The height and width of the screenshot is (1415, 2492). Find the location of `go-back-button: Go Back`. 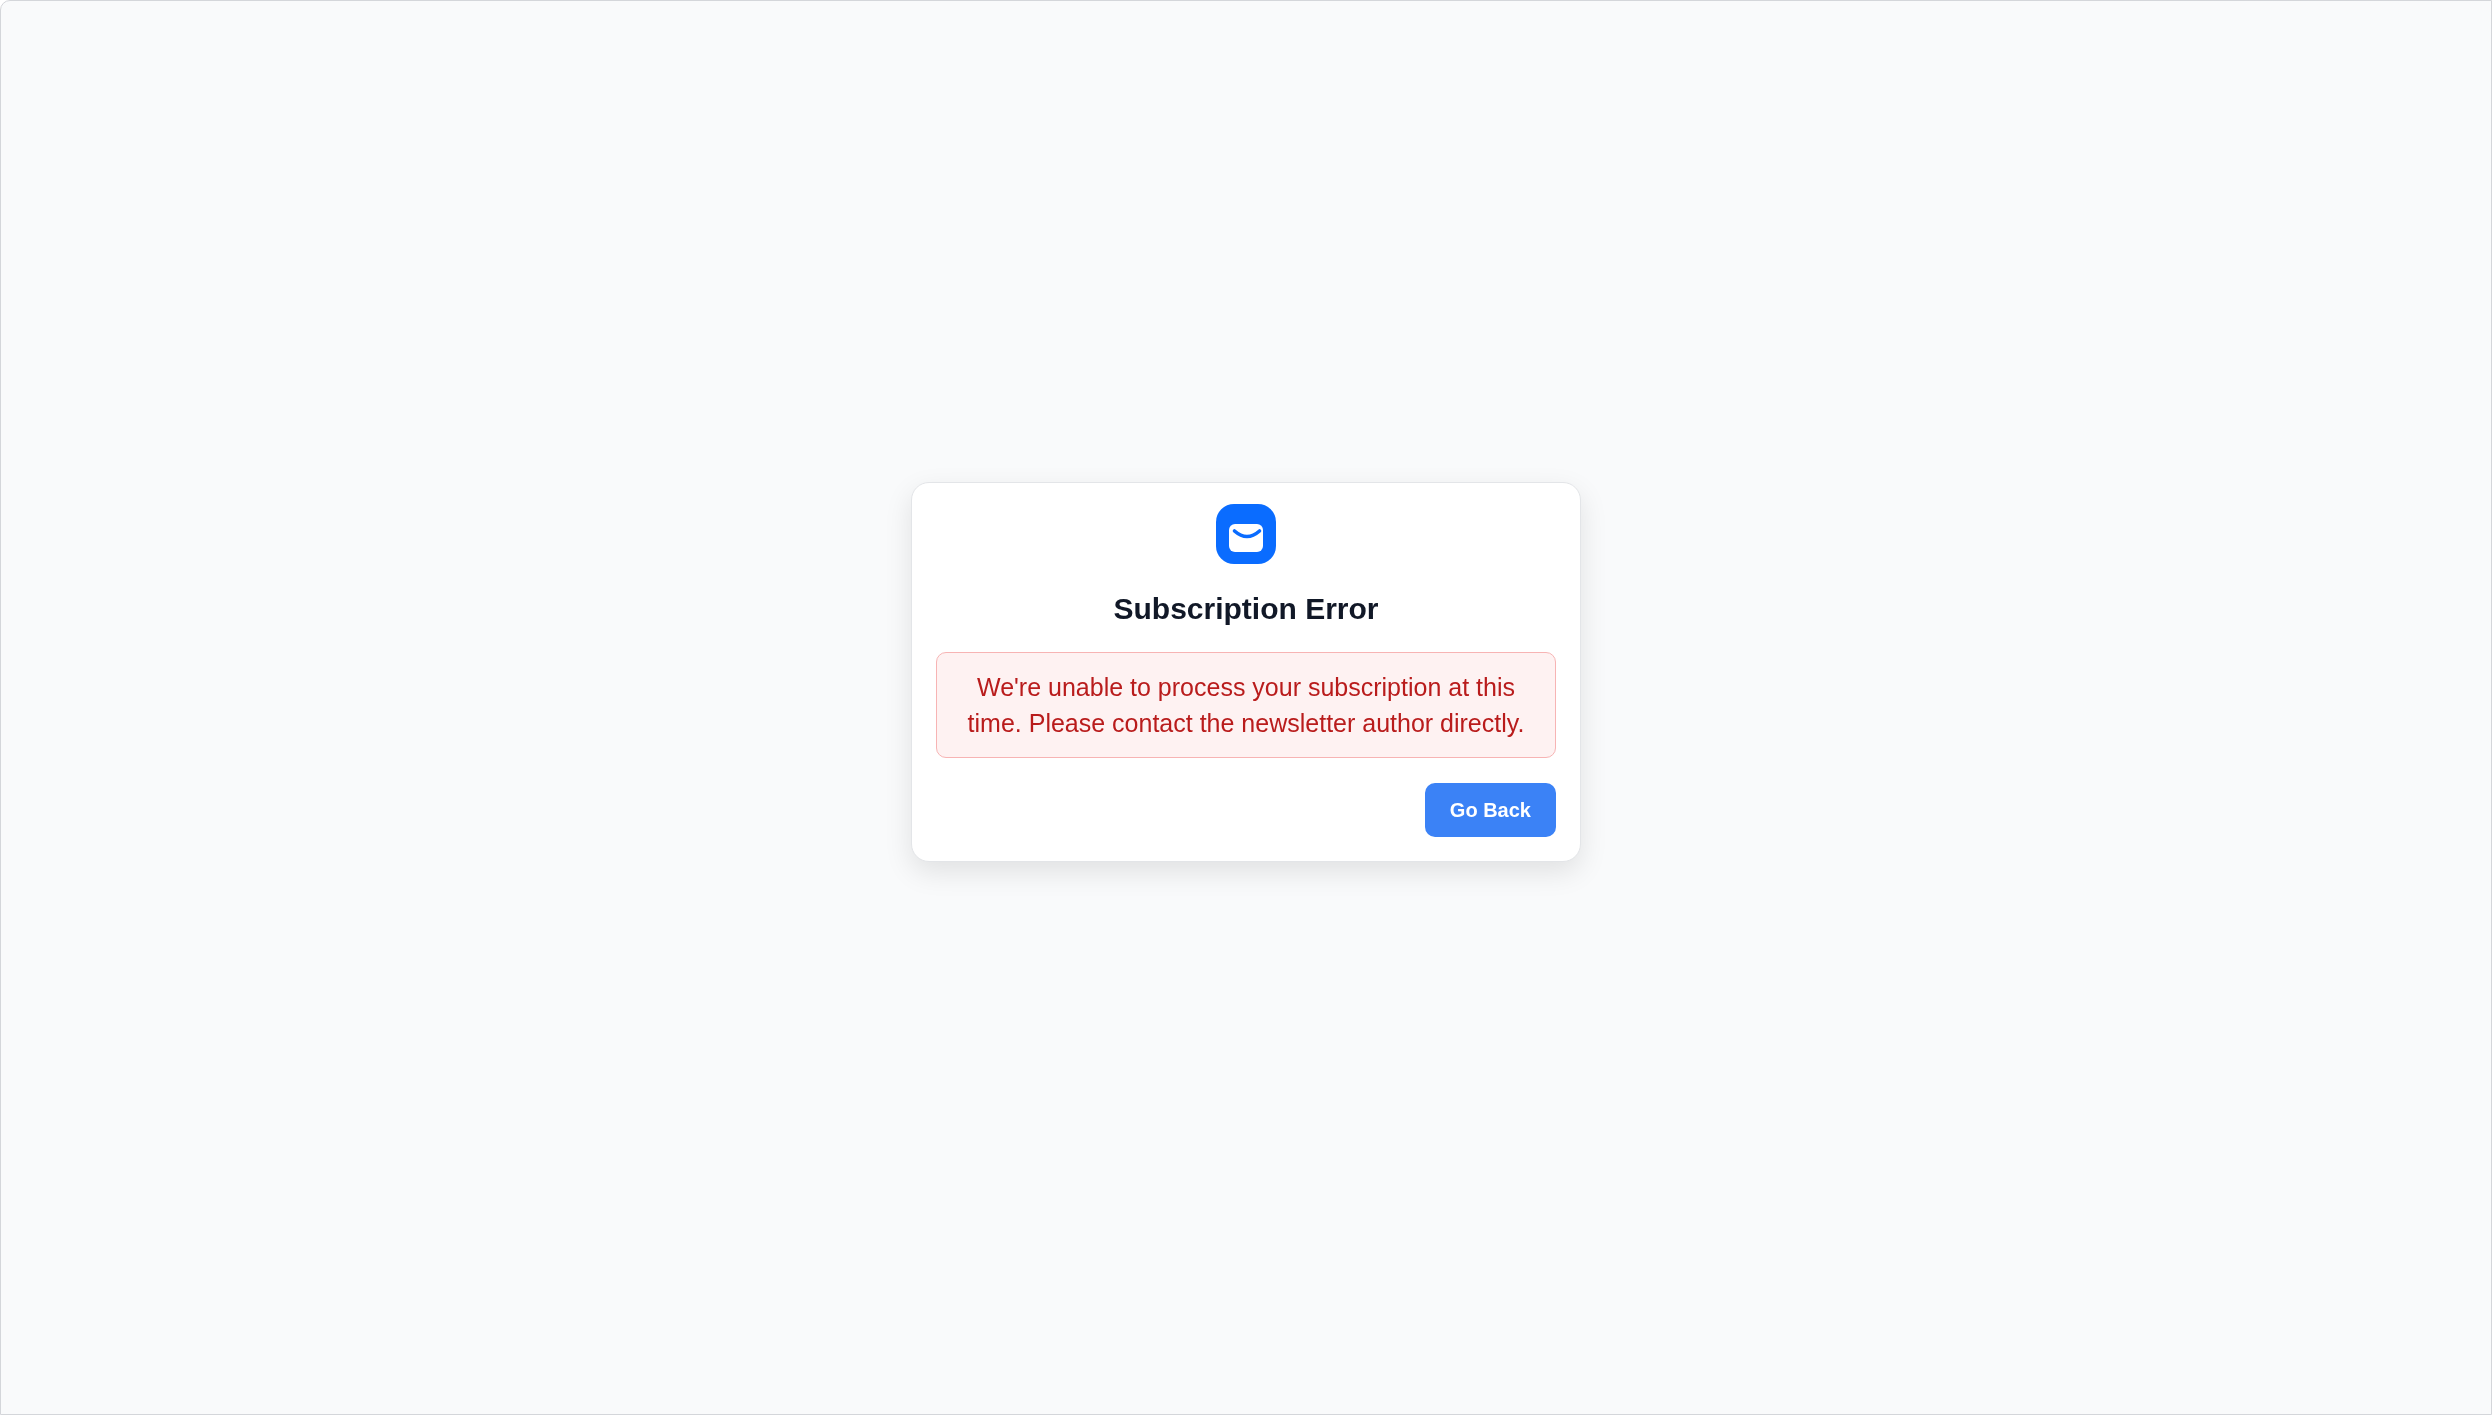

go-back-button: Go Back is located at coordinates (1490, 809).